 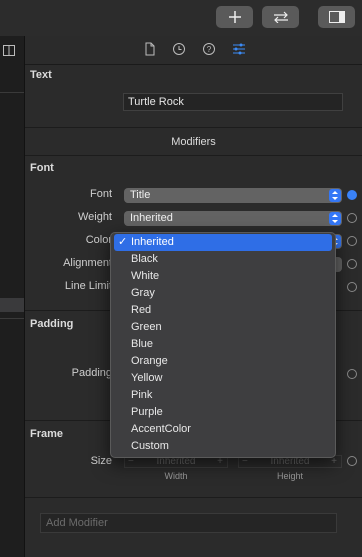 I want to click on menu-item-label: Yellow, so click(x=147, y=378).